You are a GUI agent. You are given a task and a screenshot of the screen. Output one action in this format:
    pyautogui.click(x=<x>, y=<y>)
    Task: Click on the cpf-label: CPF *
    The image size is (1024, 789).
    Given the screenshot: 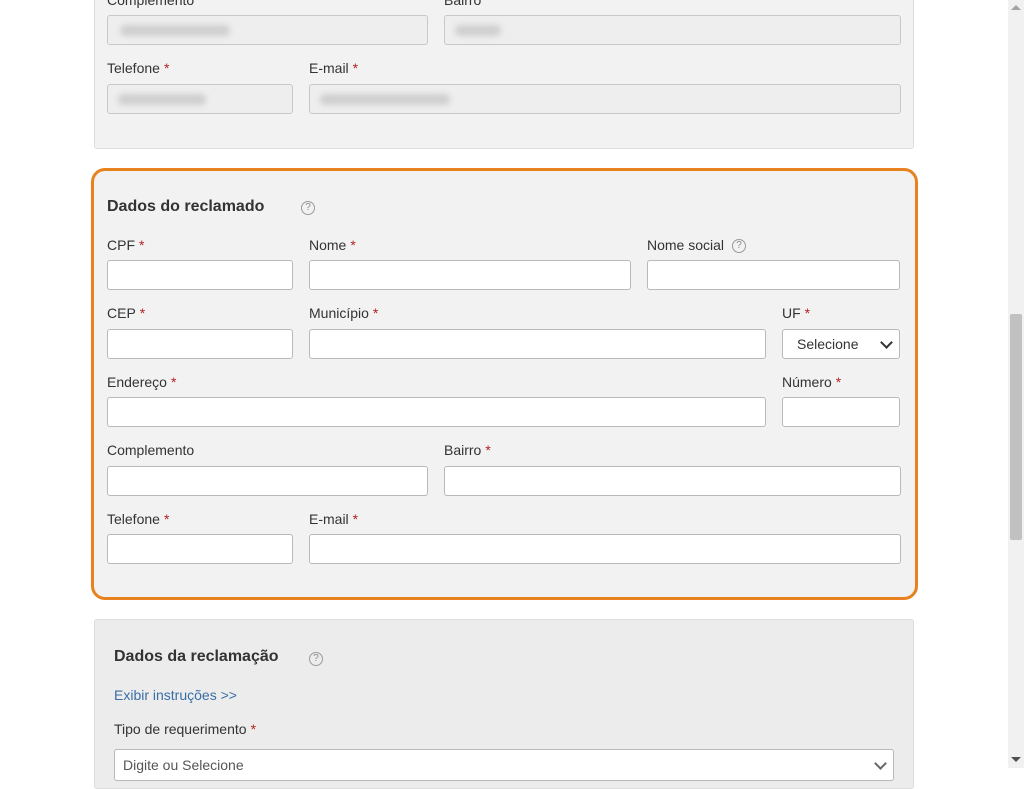 What is the action you would take?
    pyautogui.click(x=126, y=245)
    